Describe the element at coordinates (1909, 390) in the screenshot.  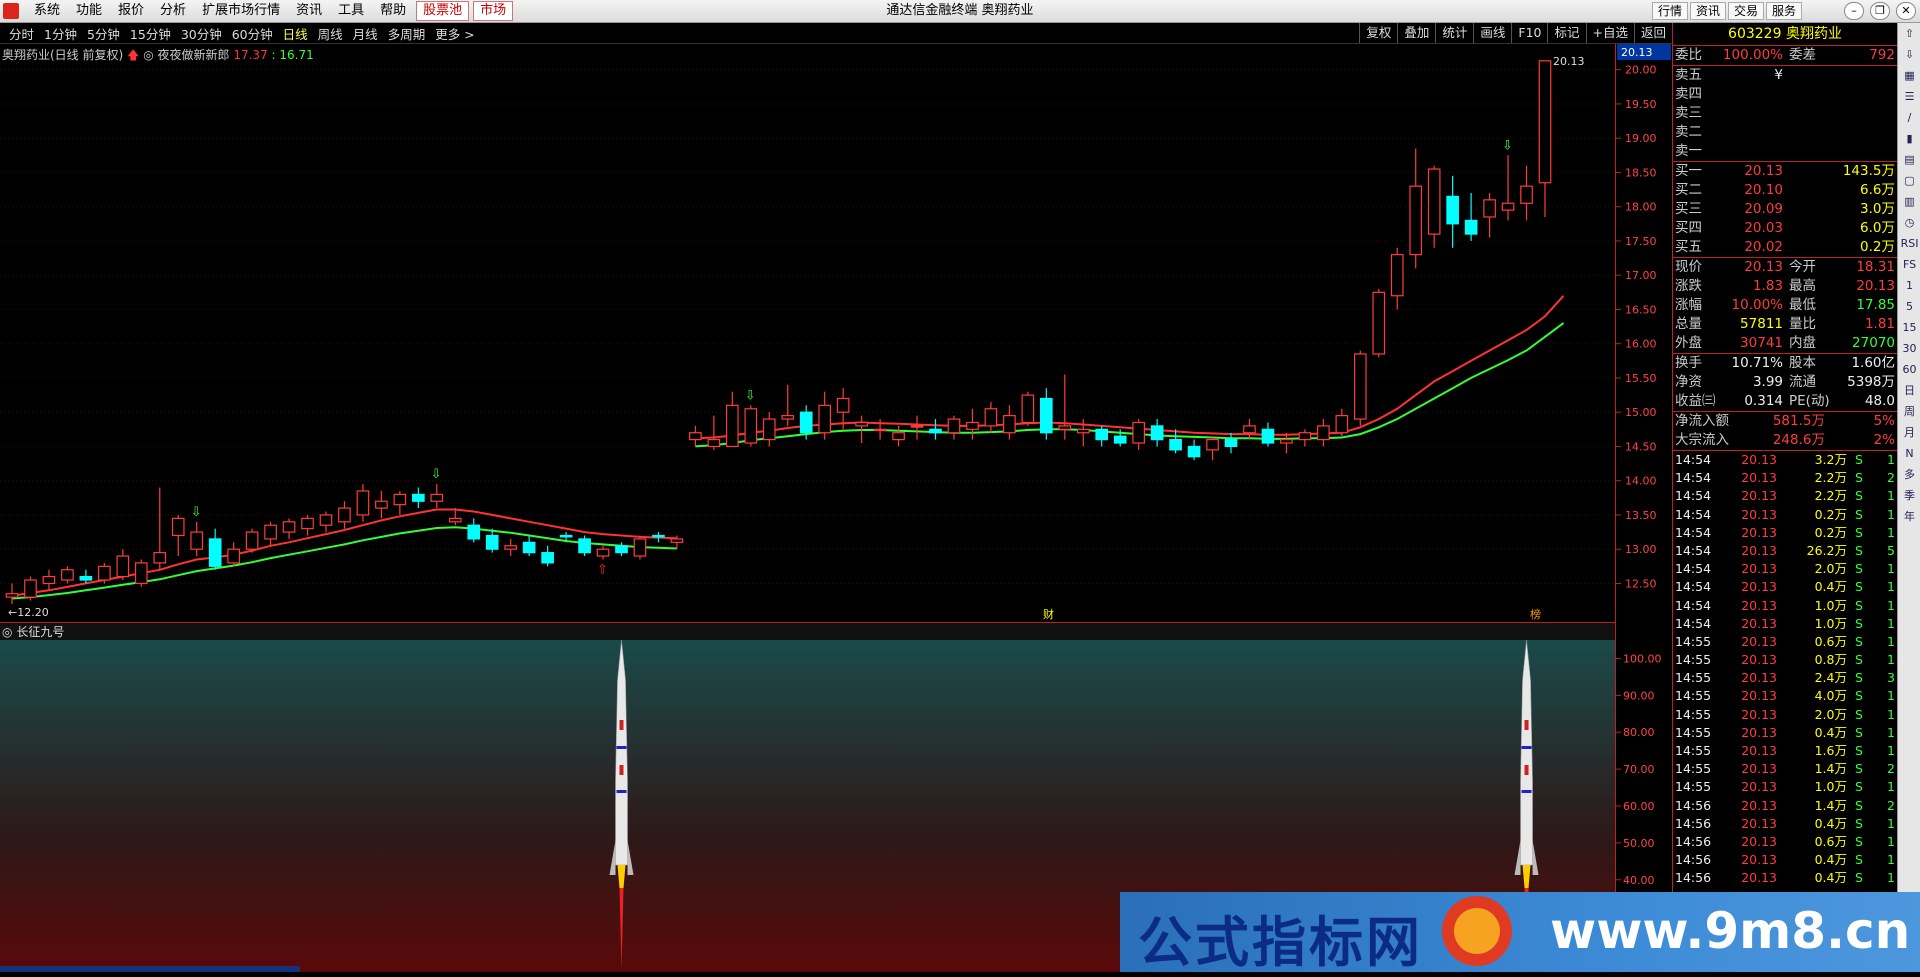
I see `sidebar-shortcut: 日` at that location.